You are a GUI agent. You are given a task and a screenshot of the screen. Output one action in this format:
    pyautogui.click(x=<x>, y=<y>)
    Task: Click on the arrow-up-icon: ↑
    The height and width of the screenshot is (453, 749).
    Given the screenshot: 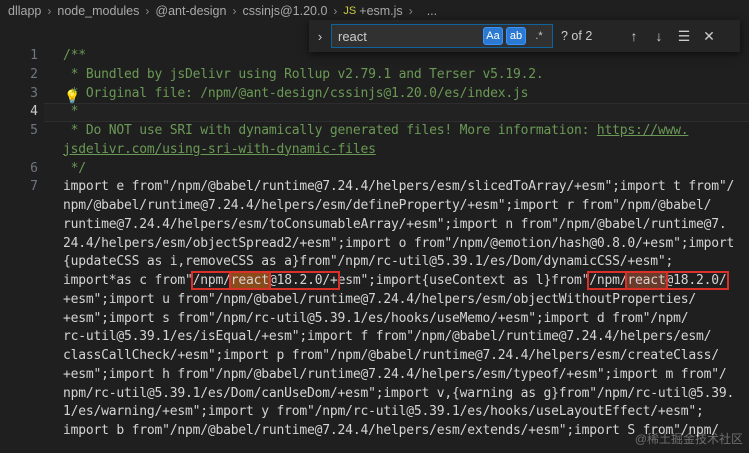 What is the action you would take?
    pyautogui.click(x=634, y=36)
    